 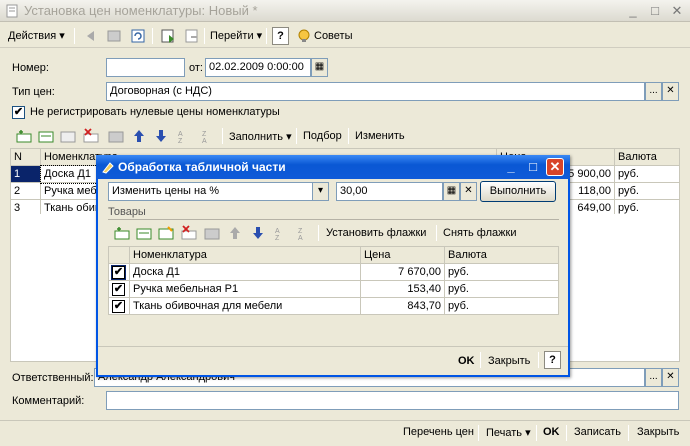 I want to click on dialog-footer-divider, so click(x=333, y=346).